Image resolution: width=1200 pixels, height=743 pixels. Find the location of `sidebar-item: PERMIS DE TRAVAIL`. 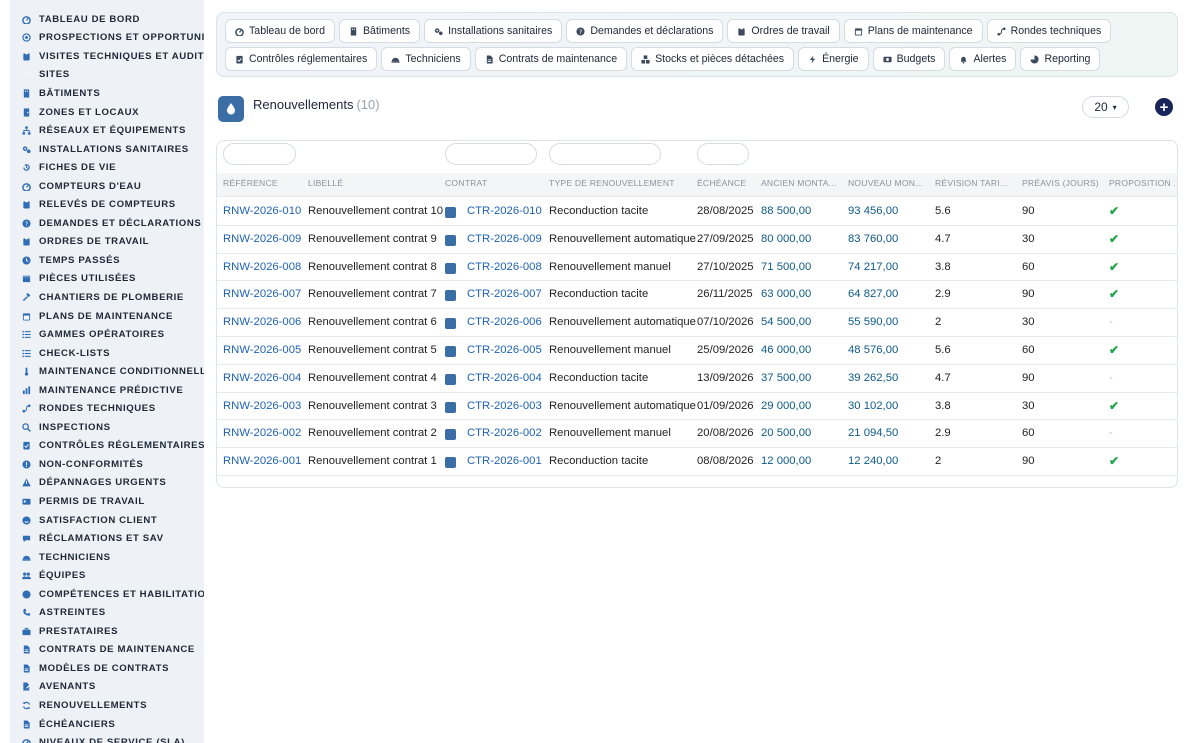

sidebar-item: PERMIS DE TRAVAIL is located at coordinates (107, 501).